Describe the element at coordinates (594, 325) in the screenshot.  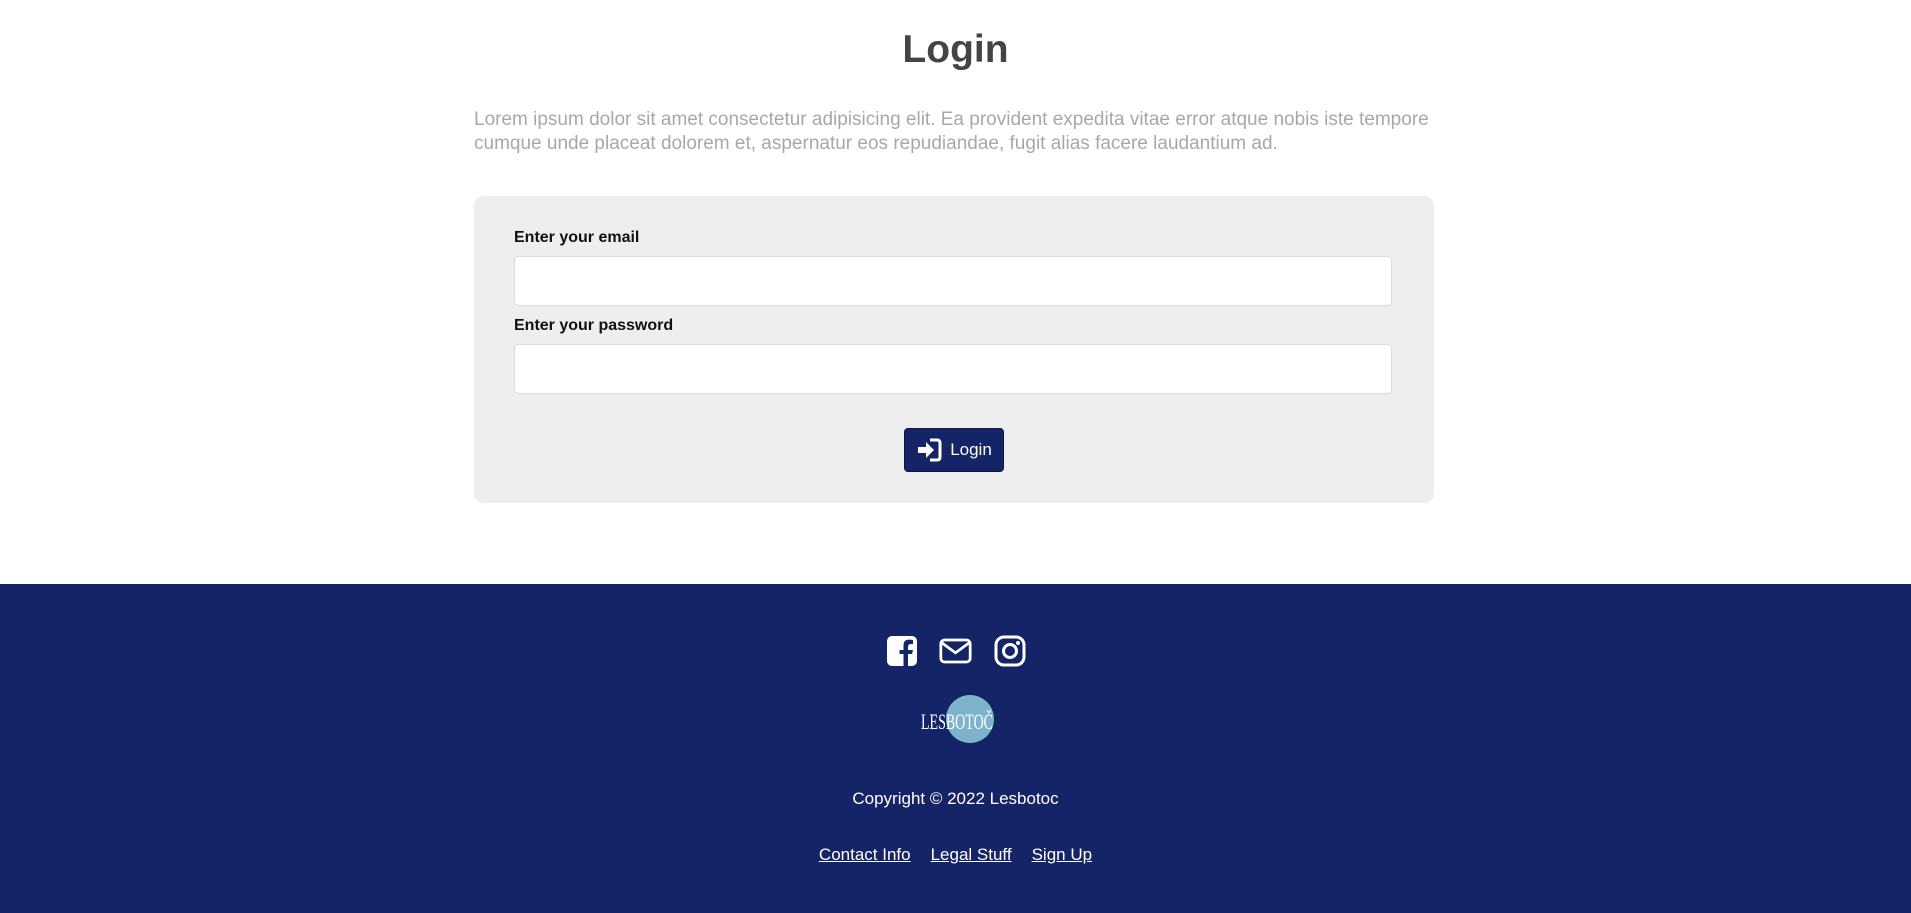
I see `password-label: Enter your password` at that location.